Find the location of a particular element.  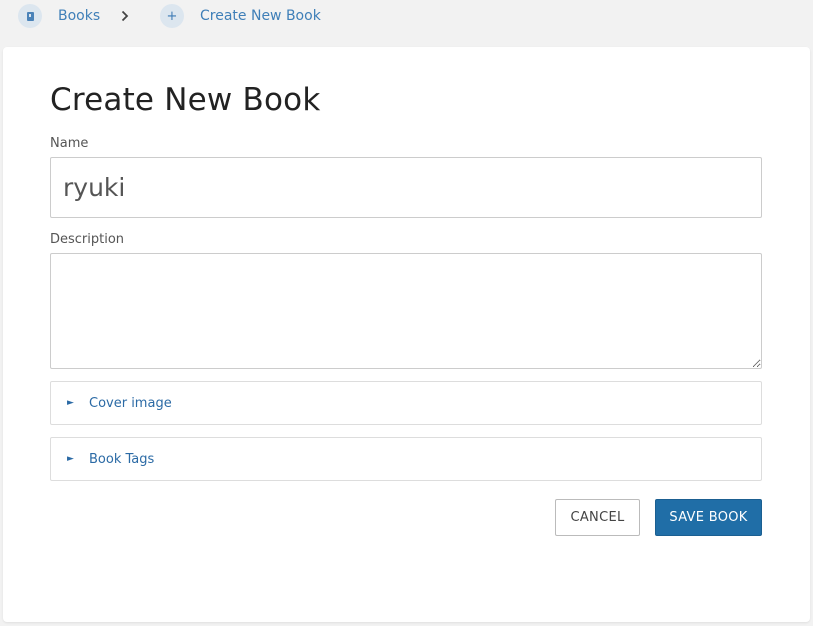

cover-image-section-toggle: ► Cover image is located at coordinates (406, 403).